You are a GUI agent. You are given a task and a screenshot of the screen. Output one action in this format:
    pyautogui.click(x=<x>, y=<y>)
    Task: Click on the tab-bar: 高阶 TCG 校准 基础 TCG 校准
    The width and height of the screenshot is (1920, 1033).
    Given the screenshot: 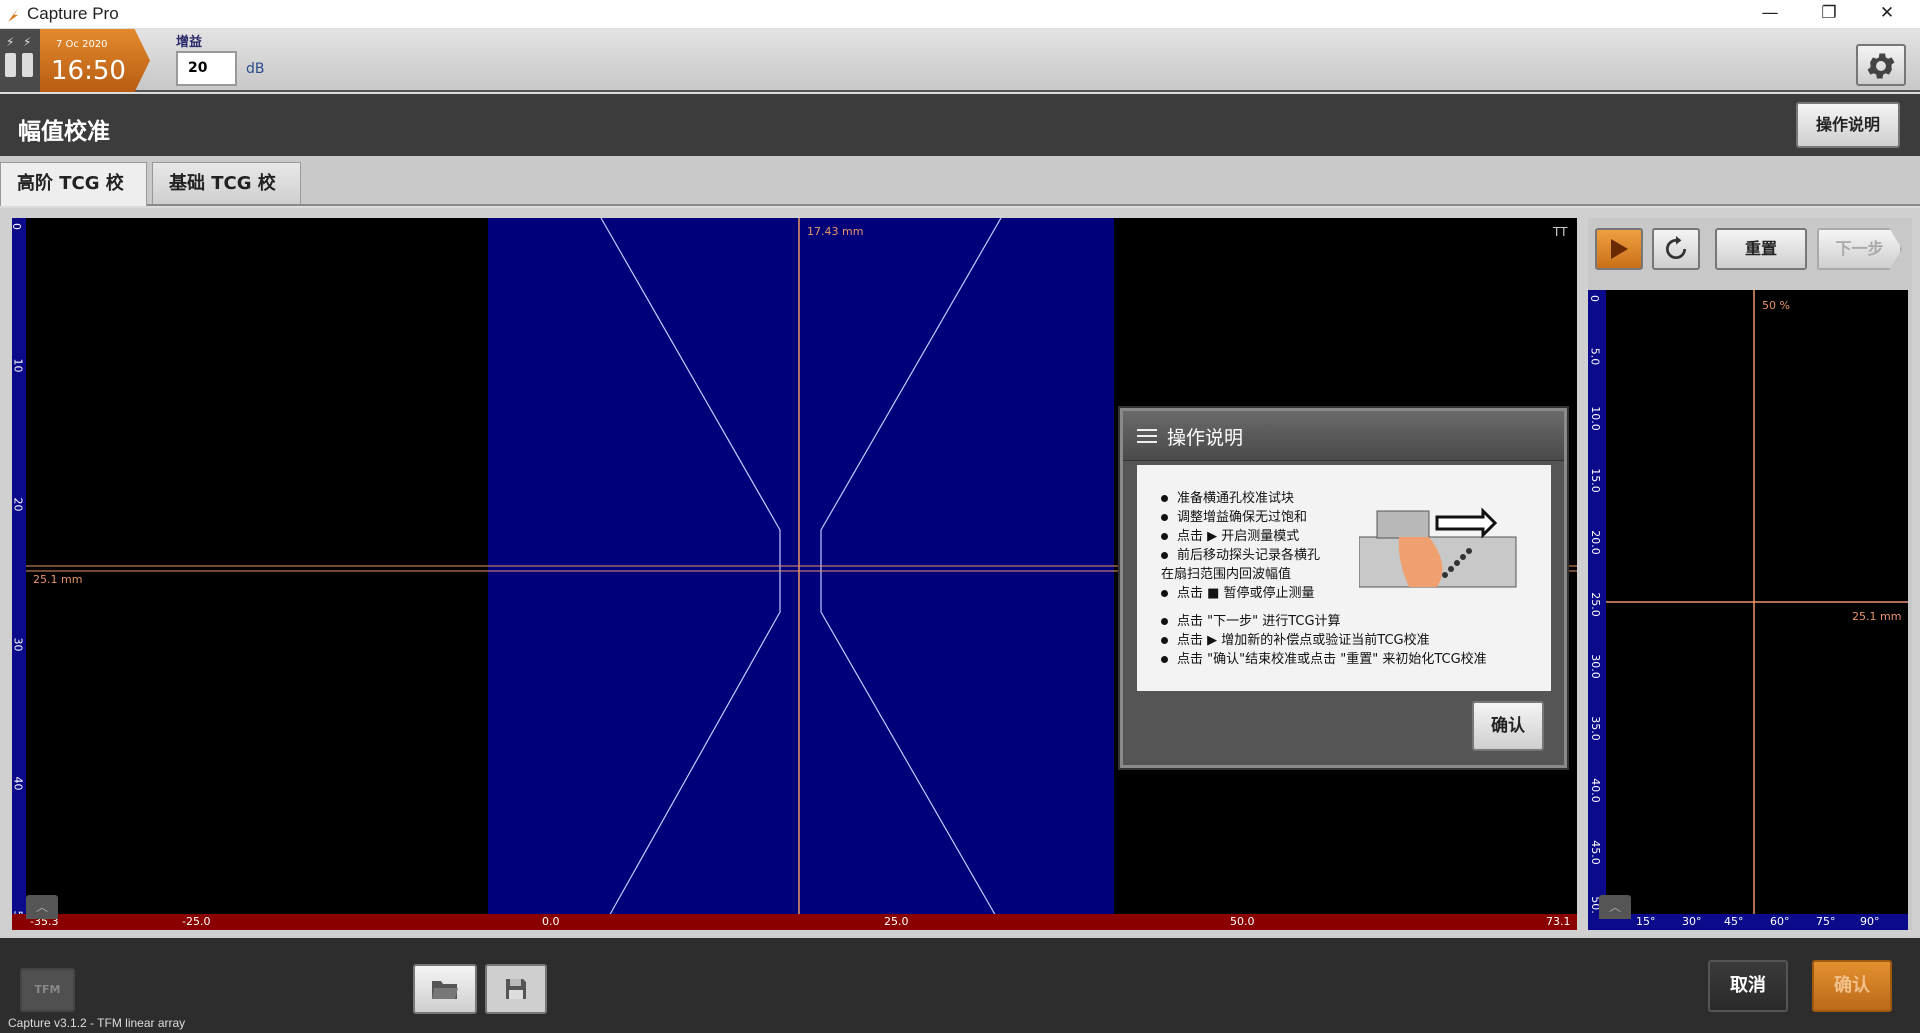 What is the action you would take?
    pyautogui.click(x=960, y=196)
    